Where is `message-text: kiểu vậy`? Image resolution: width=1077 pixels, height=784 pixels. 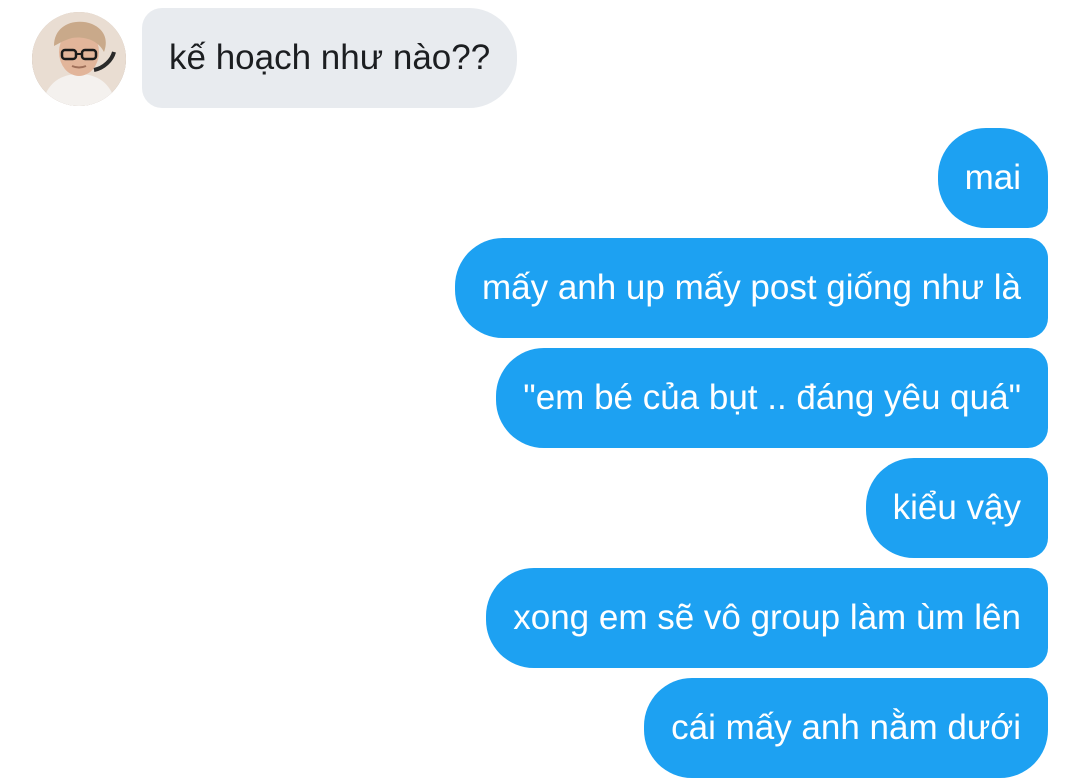
message-text: kiểu vậy is located at coordinates (956, 507).